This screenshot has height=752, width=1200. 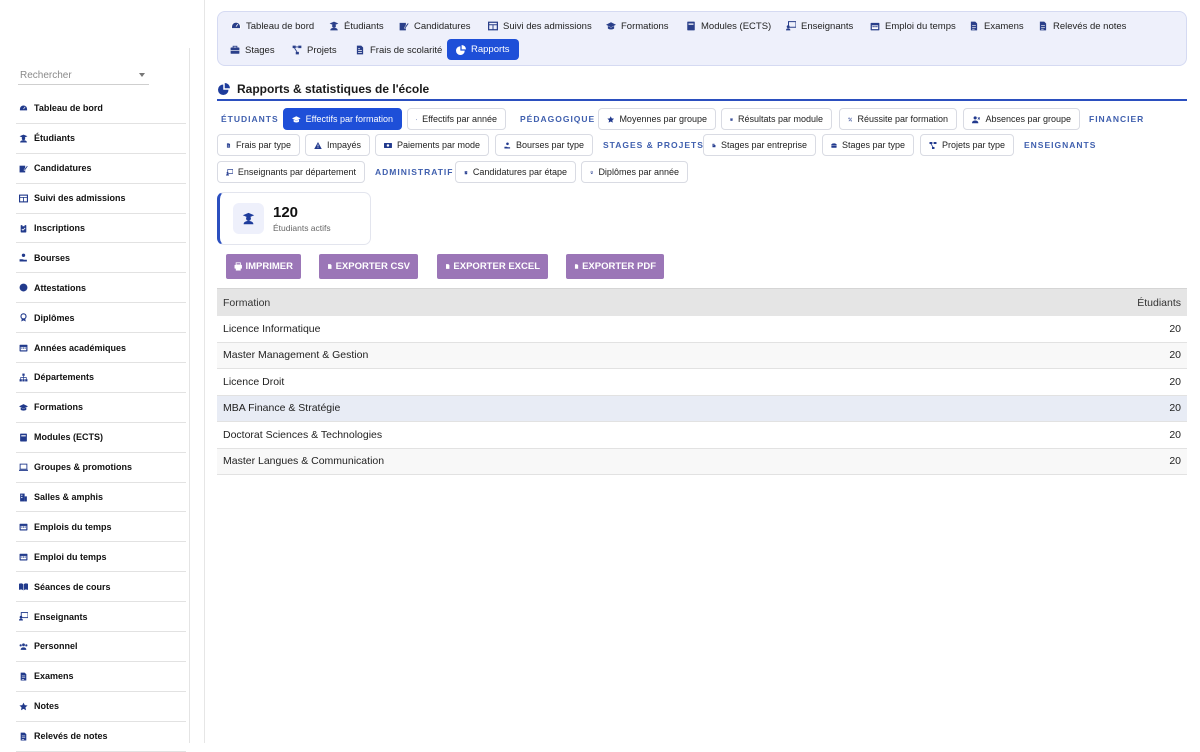 I want to click on report-chip-stages-par-type: Stages par type, so click(x=868, y=145).